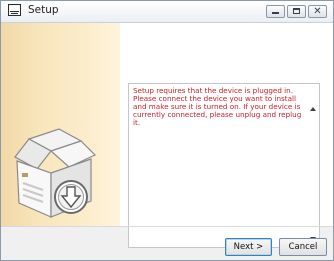 The image size is (334, 261). I want to click on scroll-up-arrow-icon, so click(313, 109).